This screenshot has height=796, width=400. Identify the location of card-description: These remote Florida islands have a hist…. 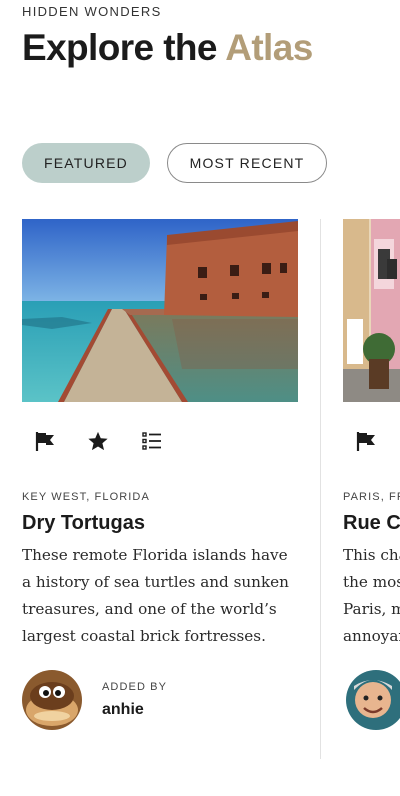
(155, 595).